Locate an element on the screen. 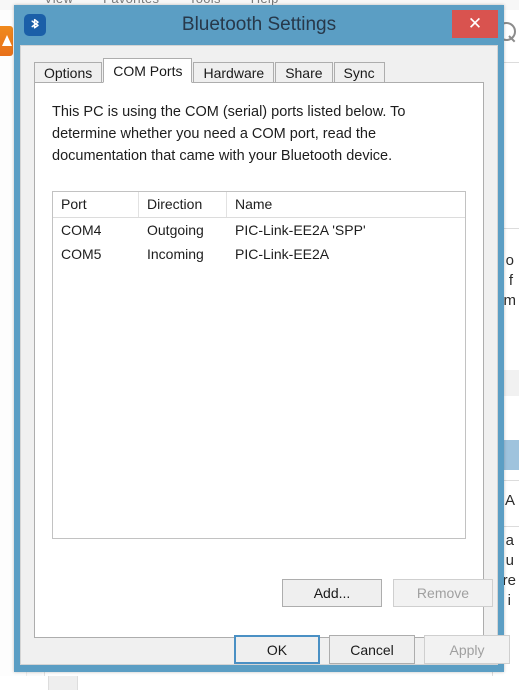 The image size is (519, 690). background-text-fragment: m is located at coordinates (510, 300).